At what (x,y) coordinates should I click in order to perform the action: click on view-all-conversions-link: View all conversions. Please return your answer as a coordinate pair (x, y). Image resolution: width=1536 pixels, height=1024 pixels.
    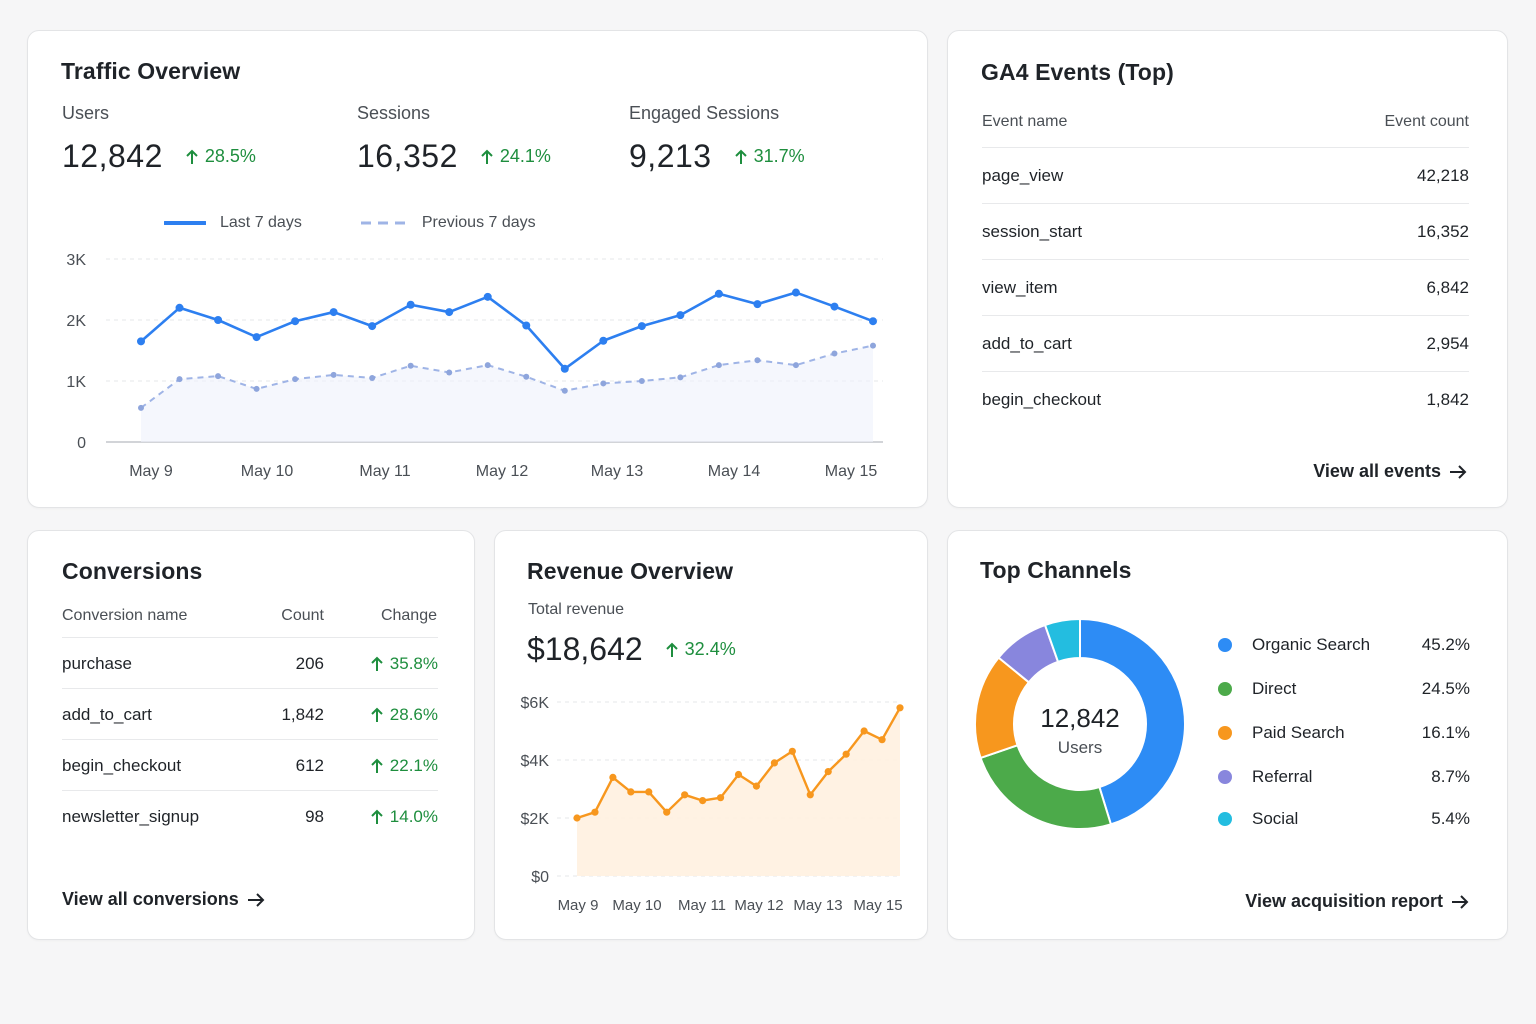
    Looking at the image, I should click on (163, 899).